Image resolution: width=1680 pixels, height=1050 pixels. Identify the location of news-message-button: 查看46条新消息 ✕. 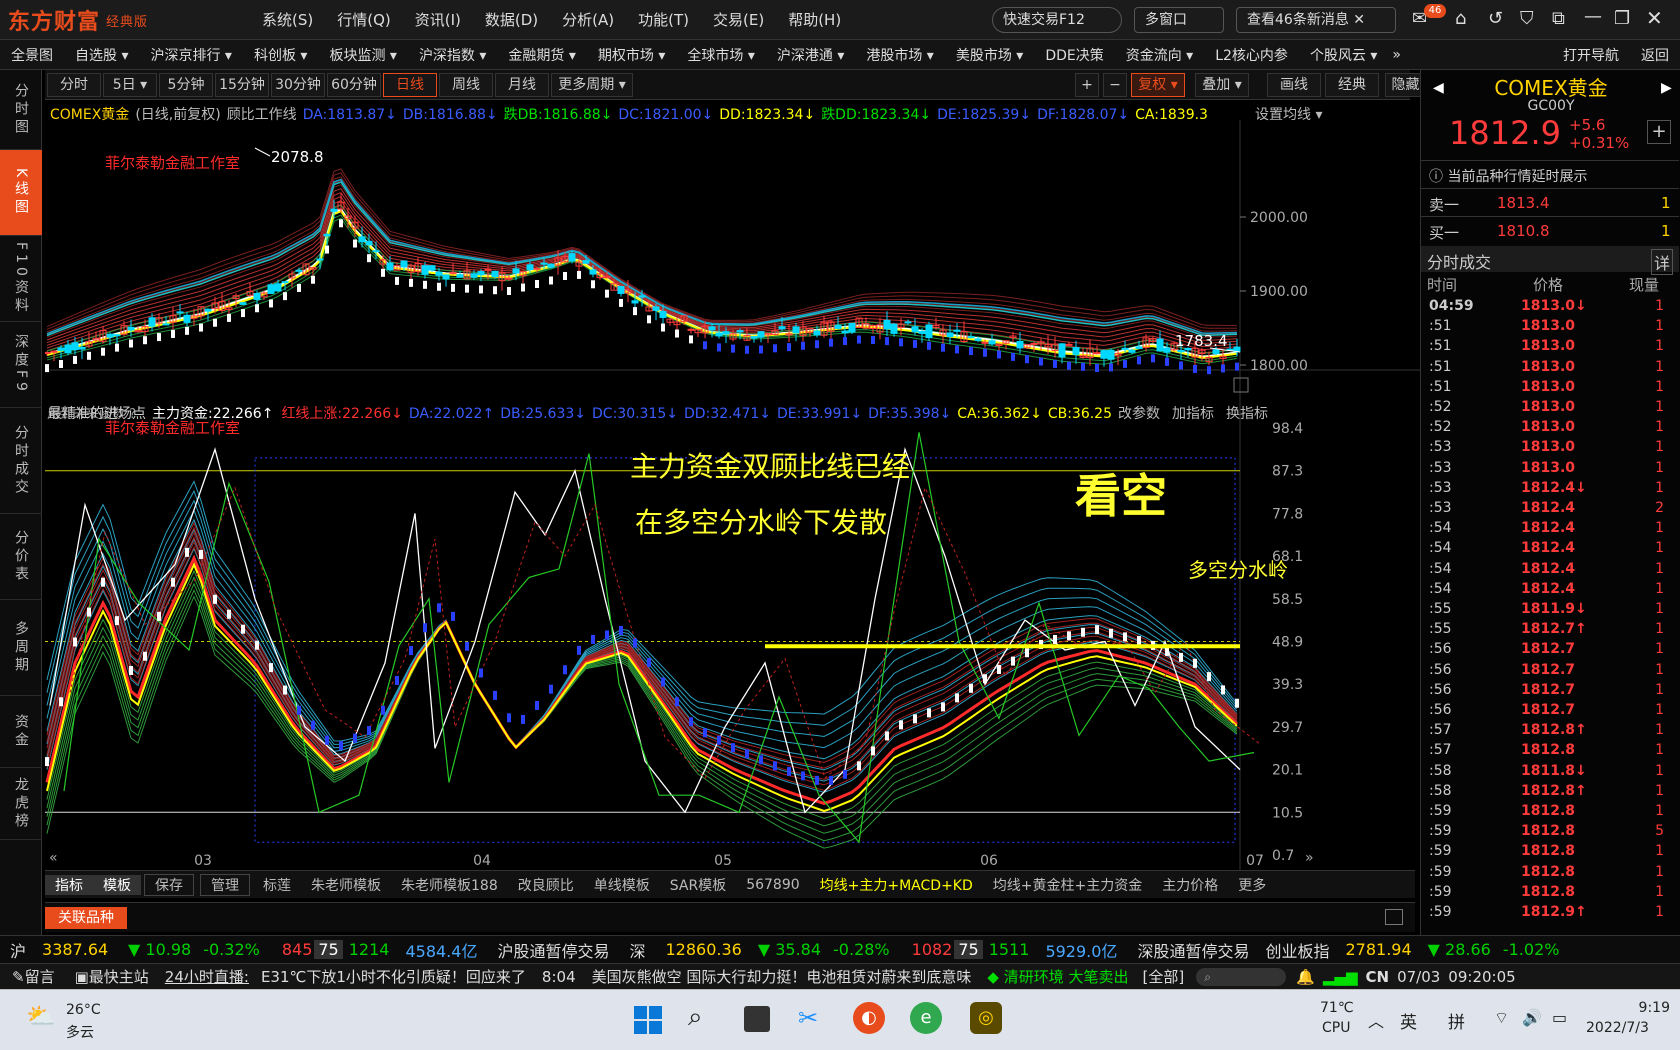
(1316, 20).